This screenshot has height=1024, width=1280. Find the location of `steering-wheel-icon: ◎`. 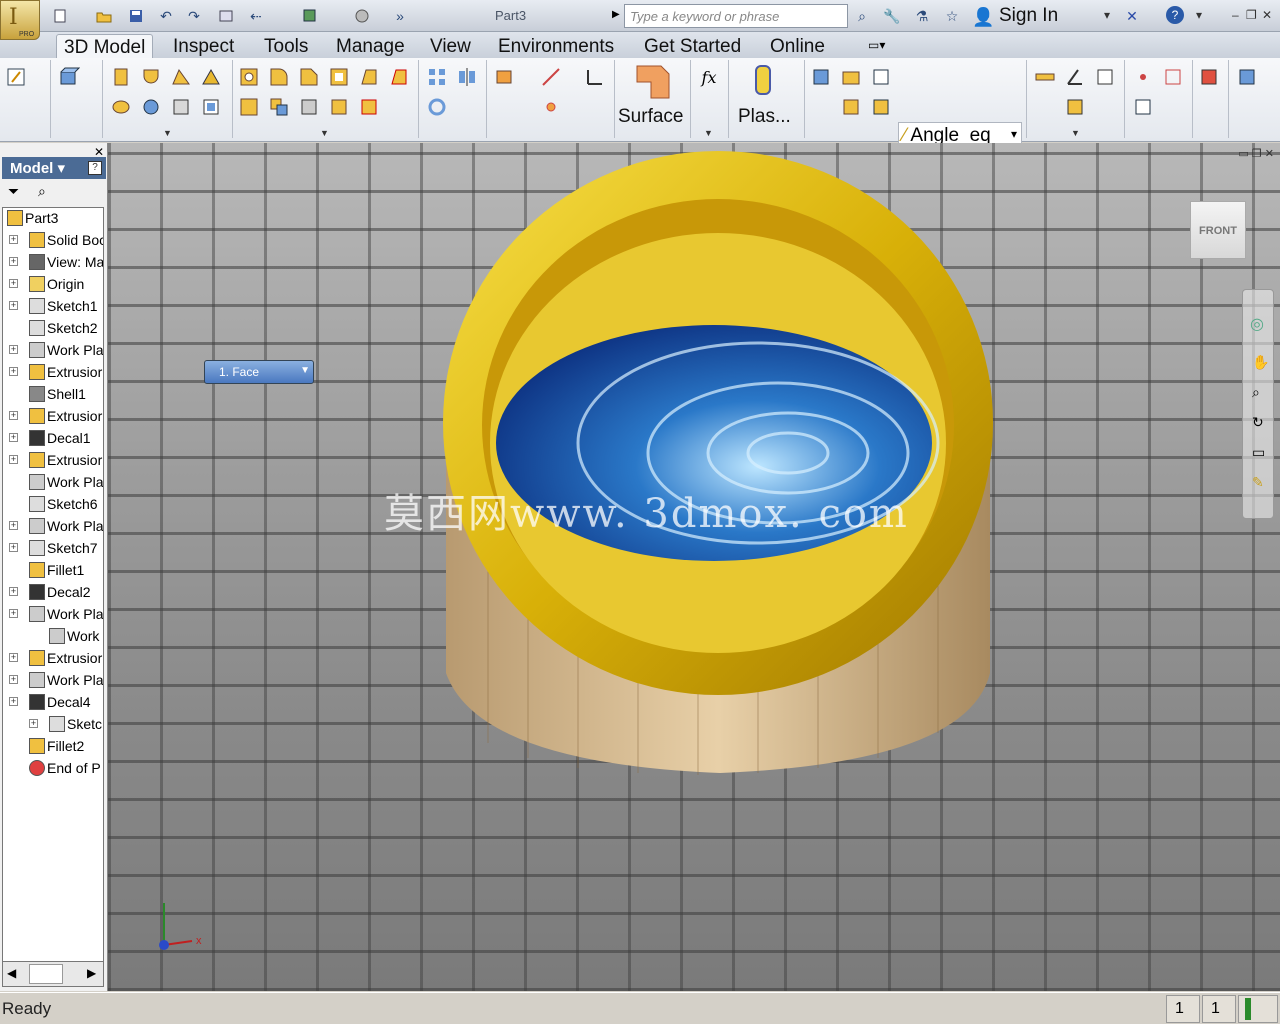

steering-wheel-icon: ◎ is located at coordinates (1257, 324).